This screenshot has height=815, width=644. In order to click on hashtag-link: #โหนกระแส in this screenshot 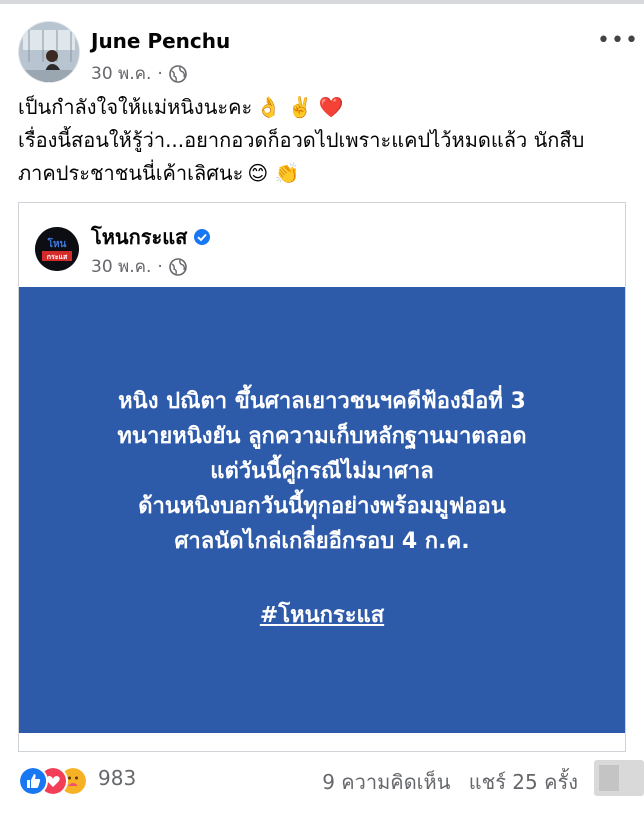, I will do `click(322, 614)`.